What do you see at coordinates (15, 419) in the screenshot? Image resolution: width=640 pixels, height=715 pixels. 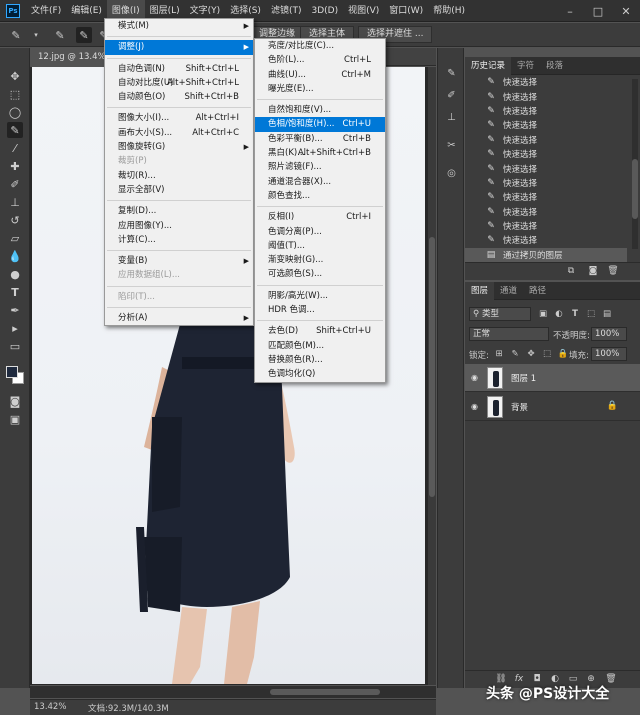 I see `screen-mode-icon: ▣` at bounding box center [15, 419].